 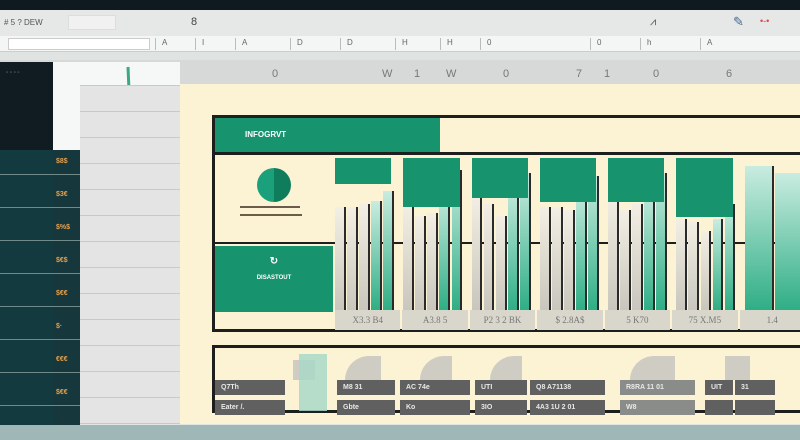 What do you see at coordinates (435, 320) in the screenshot?
I see `x-label: A3.8 5` at bounding box center [435, 320].